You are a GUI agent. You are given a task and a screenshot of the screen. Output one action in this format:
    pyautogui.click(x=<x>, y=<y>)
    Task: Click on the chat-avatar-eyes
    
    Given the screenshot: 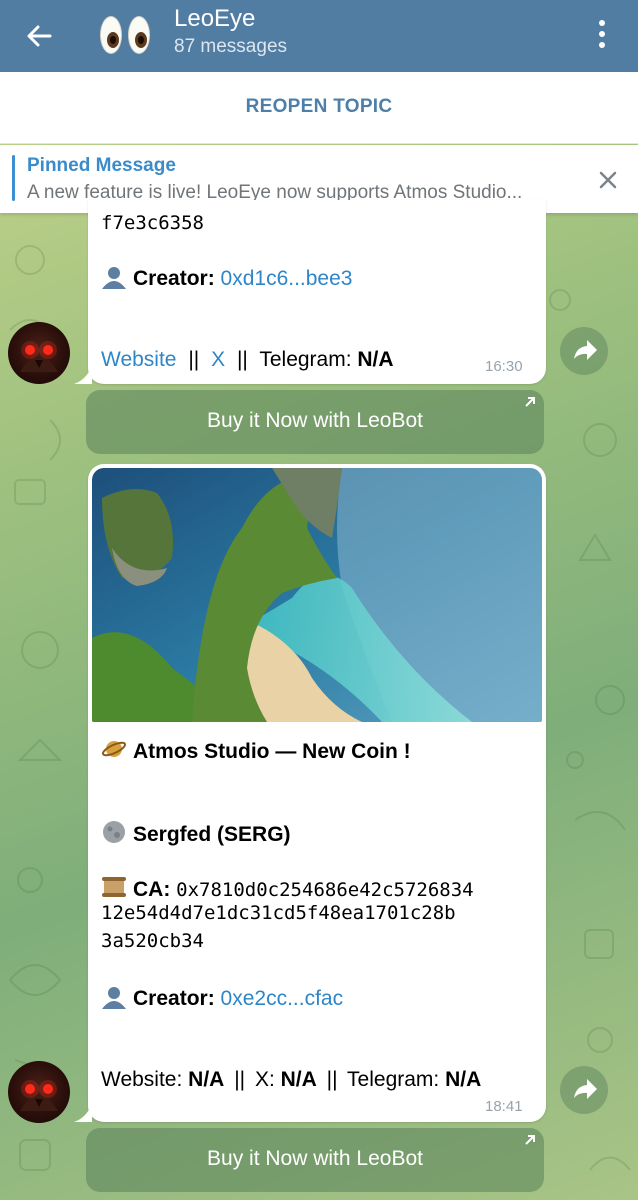 What is the action you would take?
    pyautogui.click(x=126, y=36)
    